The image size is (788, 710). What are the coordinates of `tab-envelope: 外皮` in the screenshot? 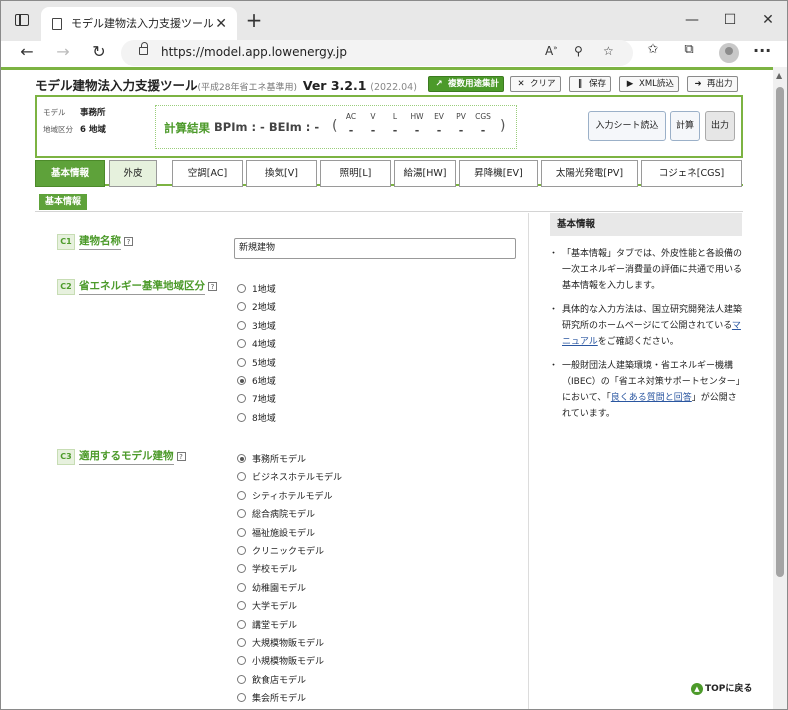 It's located at (133, 173).